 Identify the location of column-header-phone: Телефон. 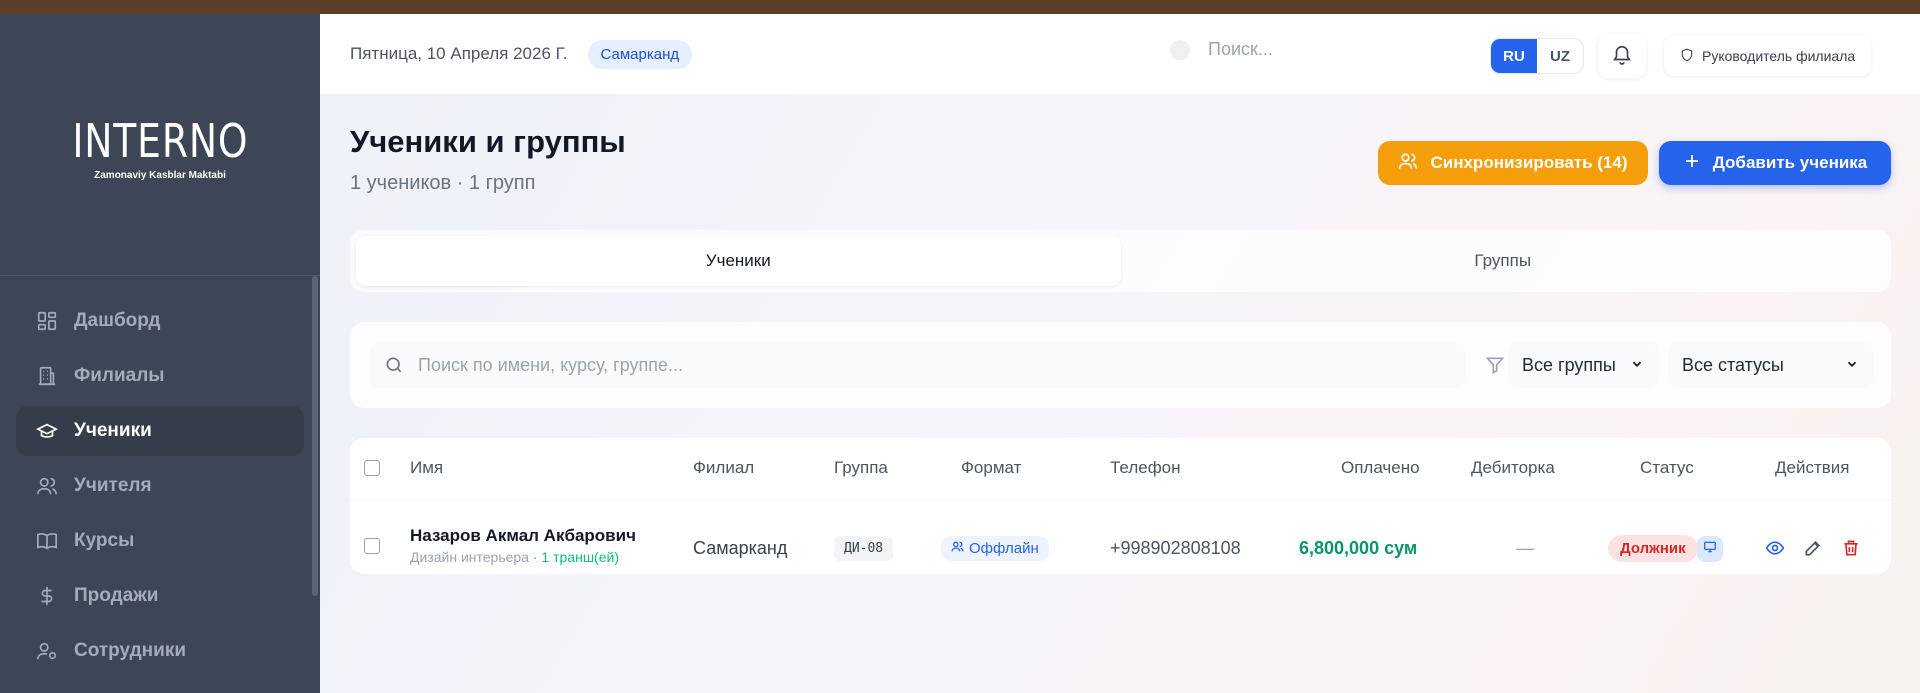
(1145, 468).